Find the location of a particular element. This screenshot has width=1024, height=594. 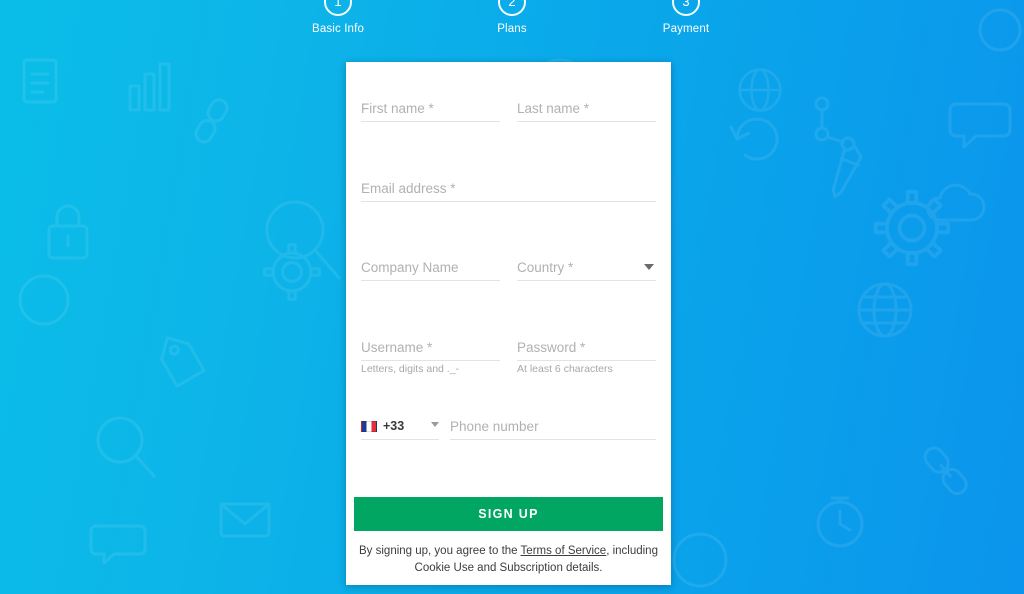

phone-country-code-select: +33 is located at coordinates (400, 429).